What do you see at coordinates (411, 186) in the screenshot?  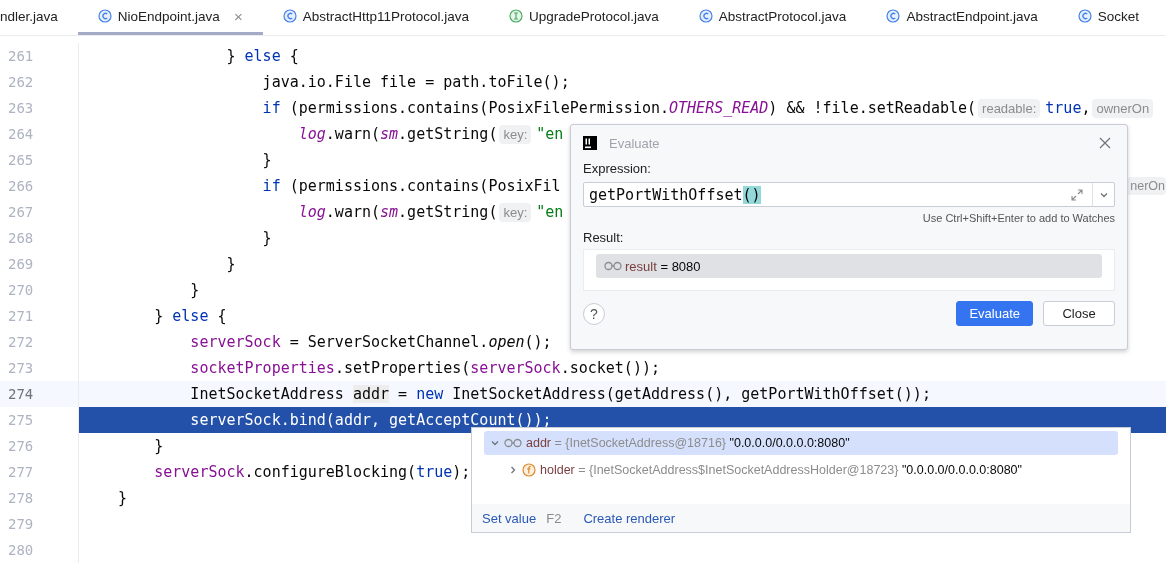 I see `code-text: if (permissions.contains(PosixFil` at bounding box center [411, 186].